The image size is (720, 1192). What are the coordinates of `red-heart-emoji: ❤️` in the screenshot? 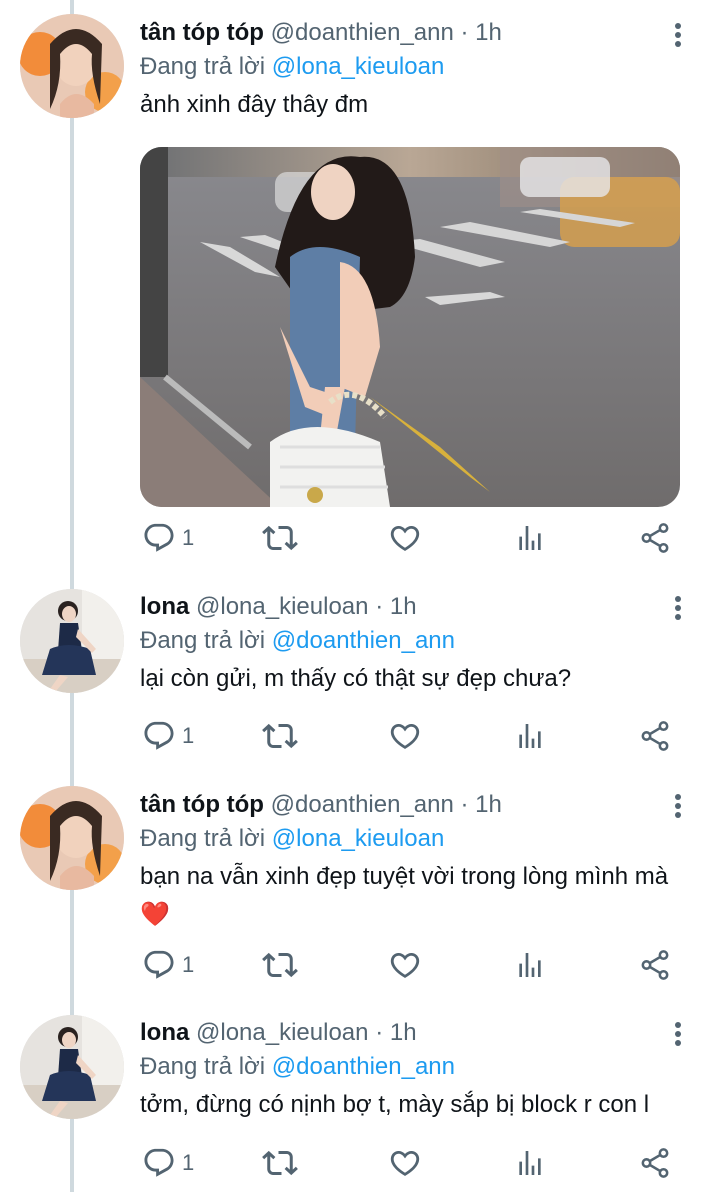 It's located at (155, 914).